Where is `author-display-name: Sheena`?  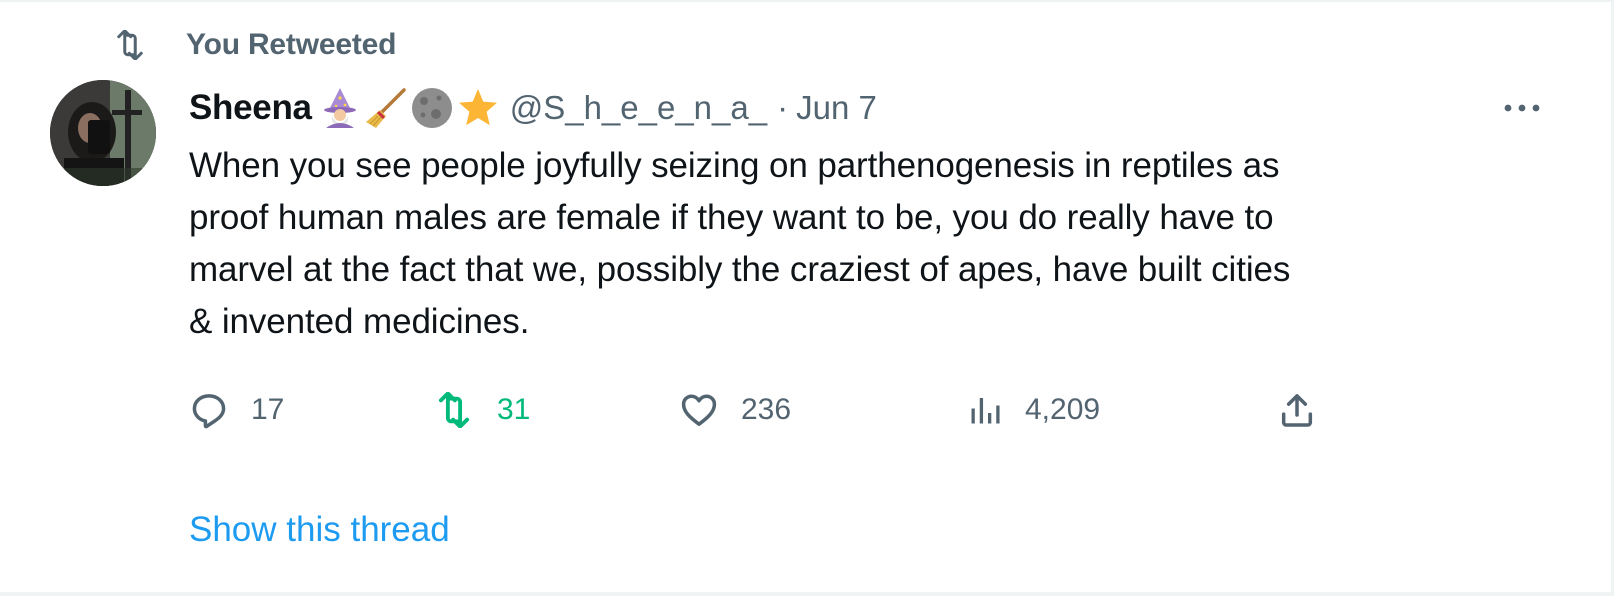 author-display-name: Sheena is located at coordinates (250, 108).